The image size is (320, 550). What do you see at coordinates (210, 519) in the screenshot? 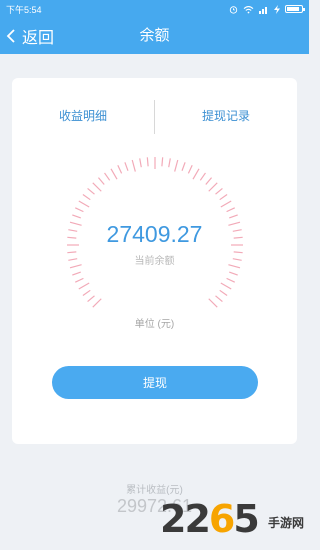
I see `watermark-logo-text: 2265` at bounding box center [210, 519].